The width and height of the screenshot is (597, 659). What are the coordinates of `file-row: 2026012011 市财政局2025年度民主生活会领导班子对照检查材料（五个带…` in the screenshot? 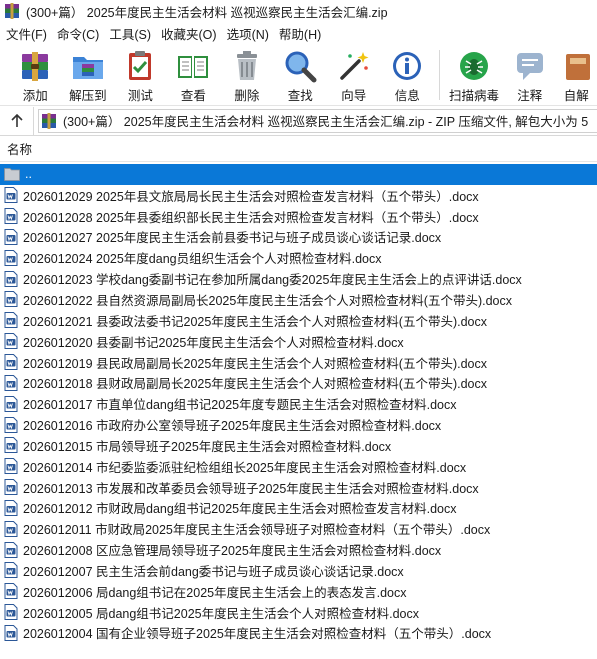 It's located at (298, 528).